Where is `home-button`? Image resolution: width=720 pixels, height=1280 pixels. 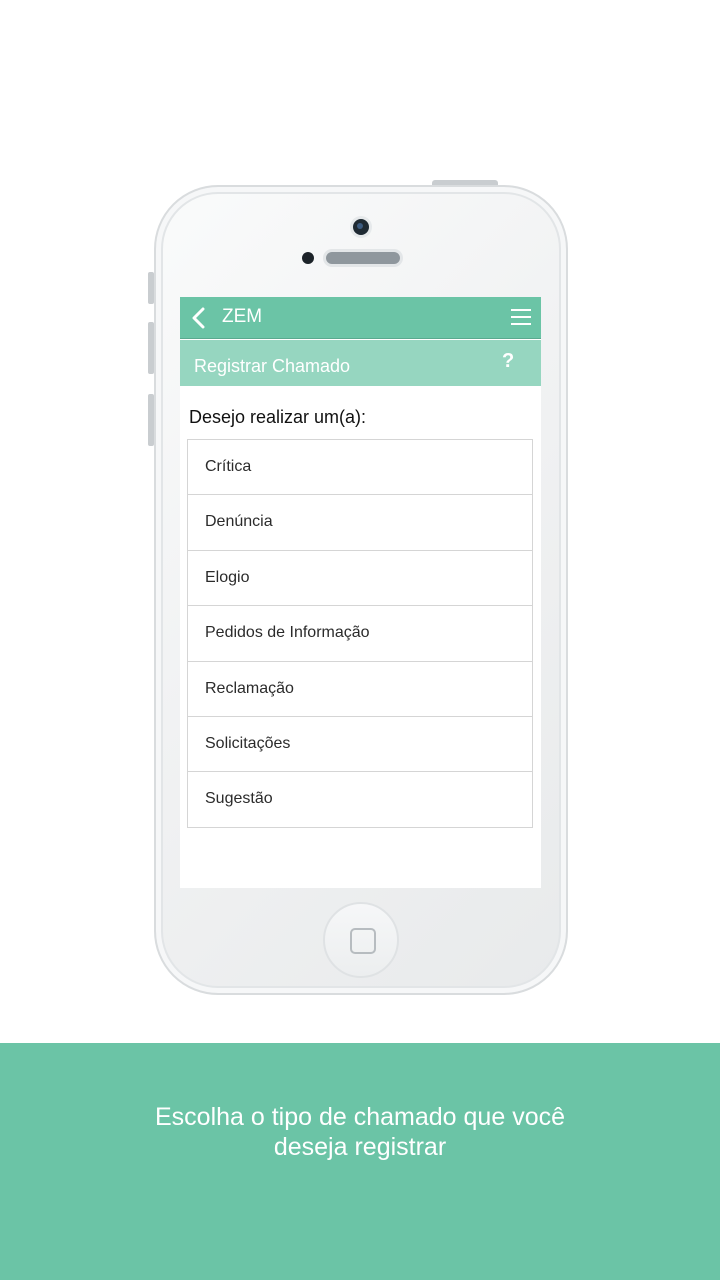 home-button is located at coordinates (361, 940).